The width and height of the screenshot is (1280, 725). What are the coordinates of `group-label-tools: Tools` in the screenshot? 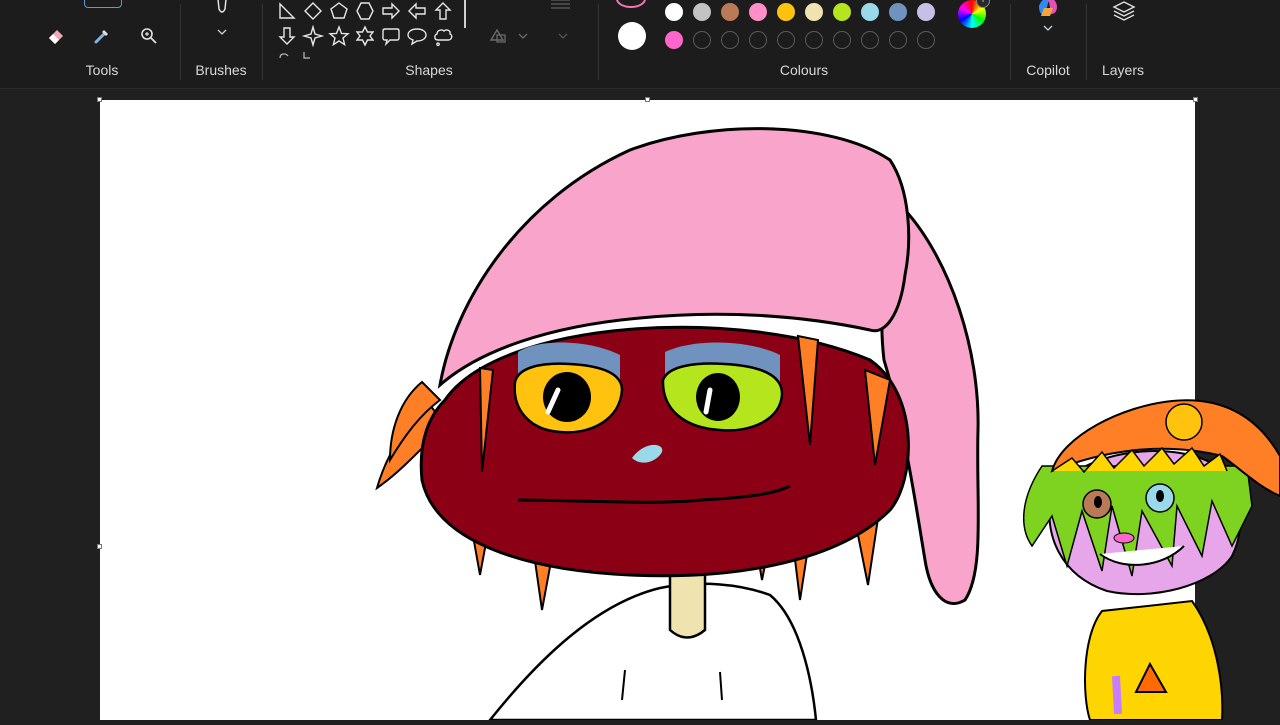 It's located at (102, 70).